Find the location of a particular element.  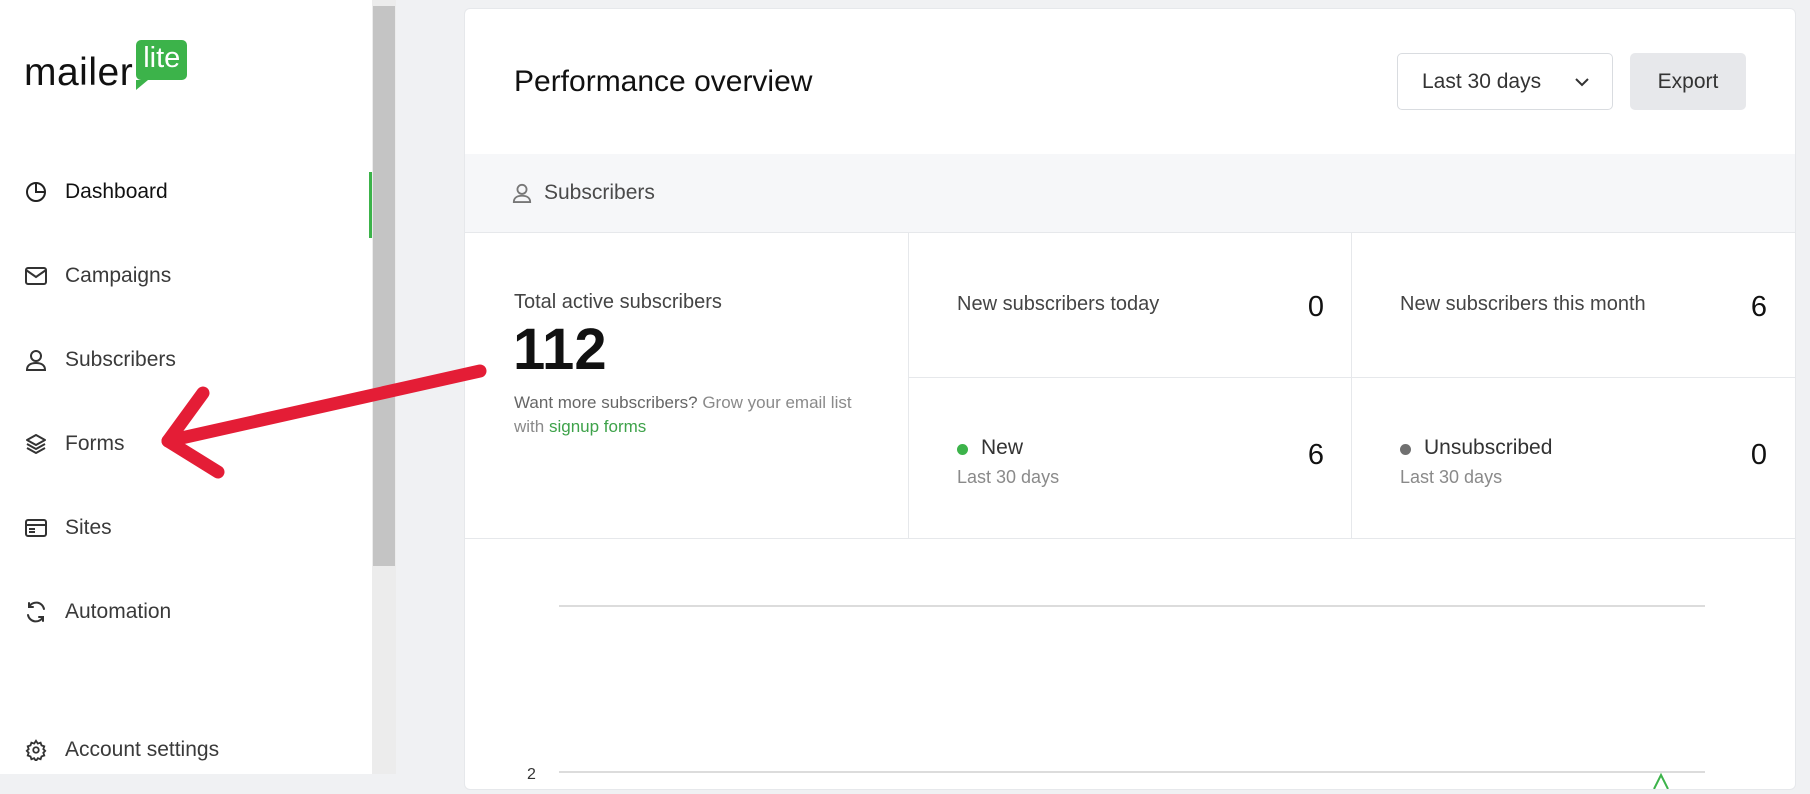

total-subscribers-label: Total active subscribers is located at coordinates (618, 302).